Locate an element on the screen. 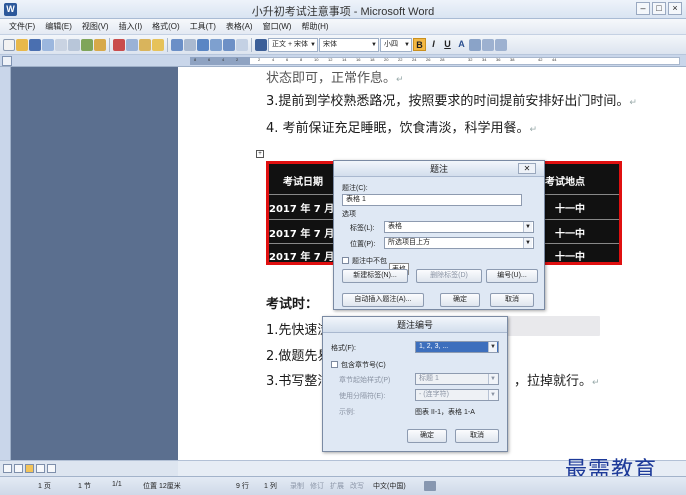 The height and width of the screenshot is (495, 686). caption-cancel-button: 取消 is located at coordinates (512, 300).